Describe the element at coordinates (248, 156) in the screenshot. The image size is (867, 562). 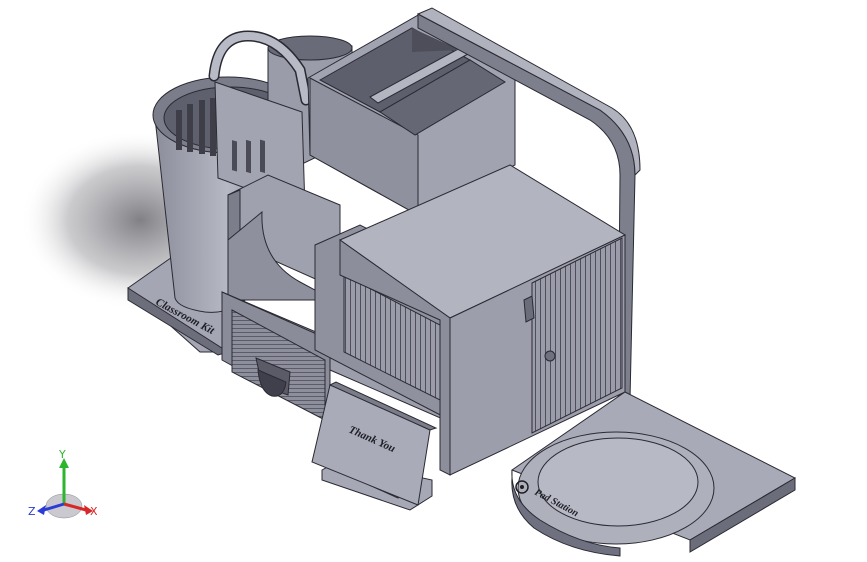
I see `divider-slots` at that location.